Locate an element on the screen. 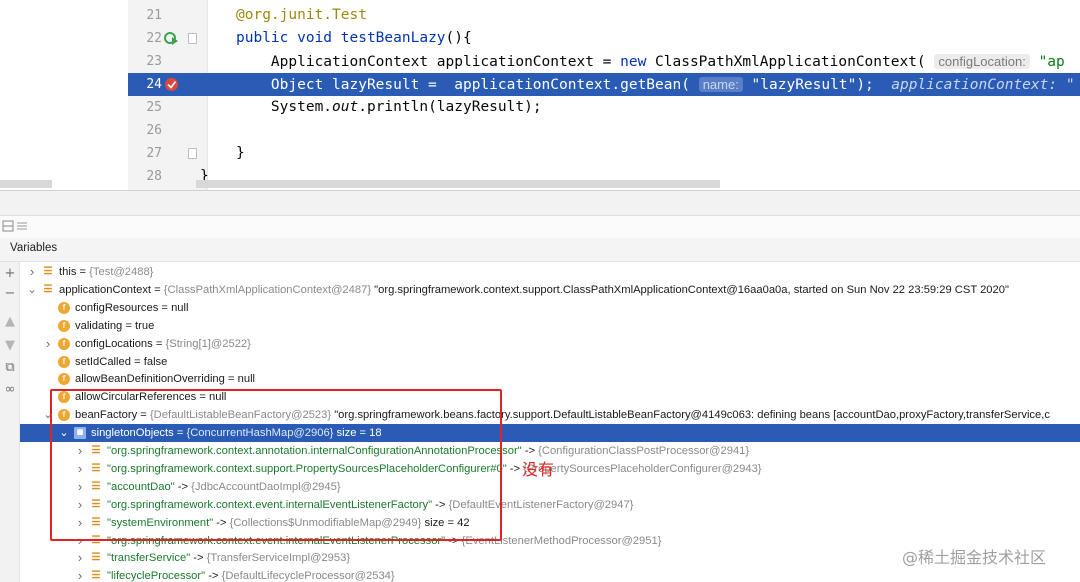 The width and height of the screenshot is (1080, 582). variable-name: configLocations is located at coordinates (114, 343).